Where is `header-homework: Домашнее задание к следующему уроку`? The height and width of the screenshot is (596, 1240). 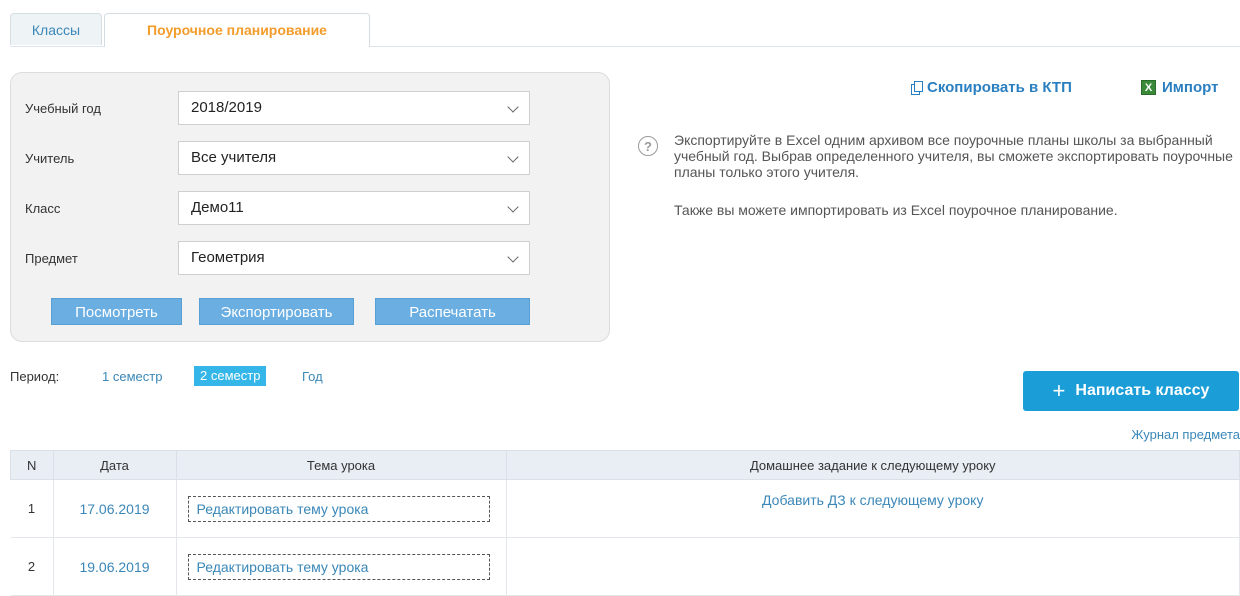 header-homework: Домашнее задание к следующему уроку is located at coordinates (872, 465).